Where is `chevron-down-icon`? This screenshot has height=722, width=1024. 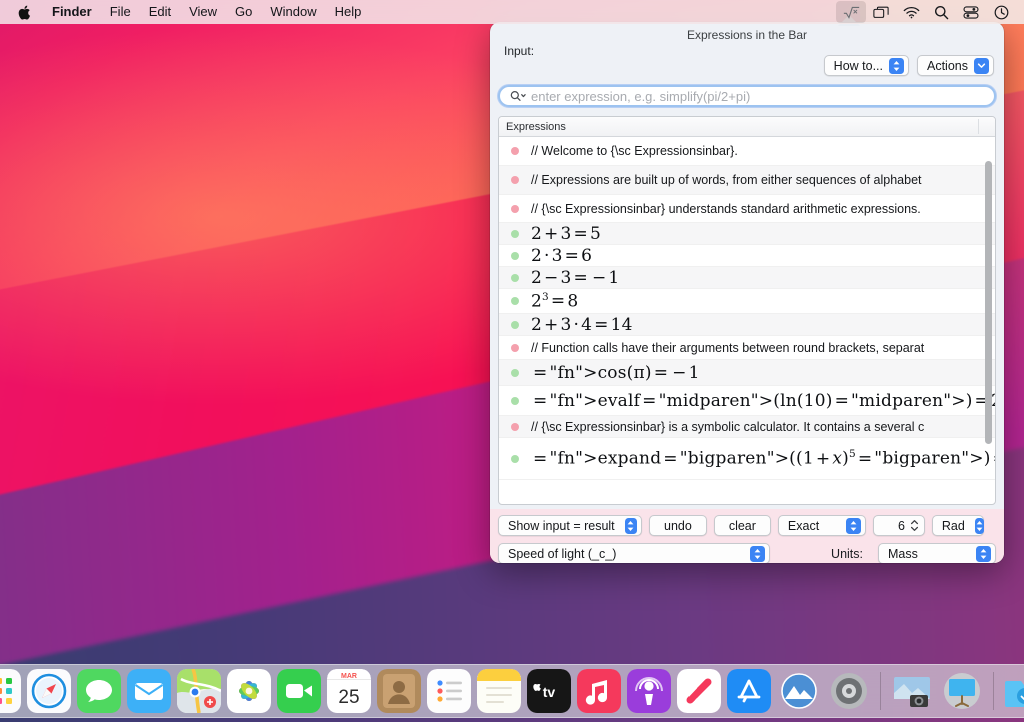 chevron-down-icon is located at coordinates (981, 65).